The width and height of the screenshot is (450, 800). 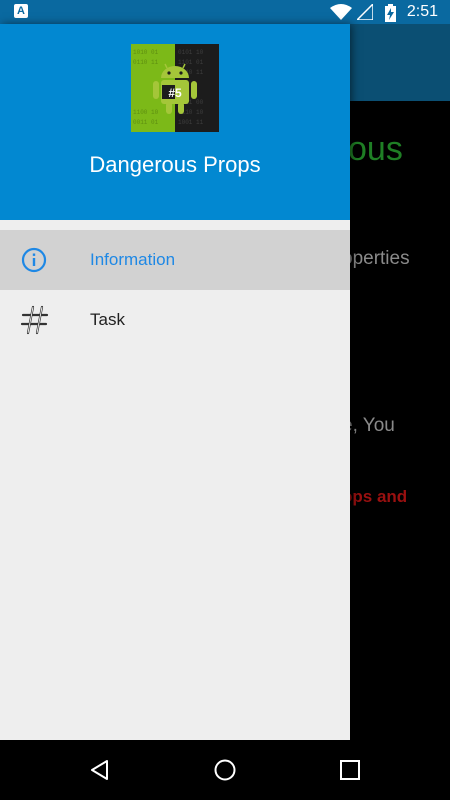 I want to click on cell-signal-icon, so click(x=365, y=12).